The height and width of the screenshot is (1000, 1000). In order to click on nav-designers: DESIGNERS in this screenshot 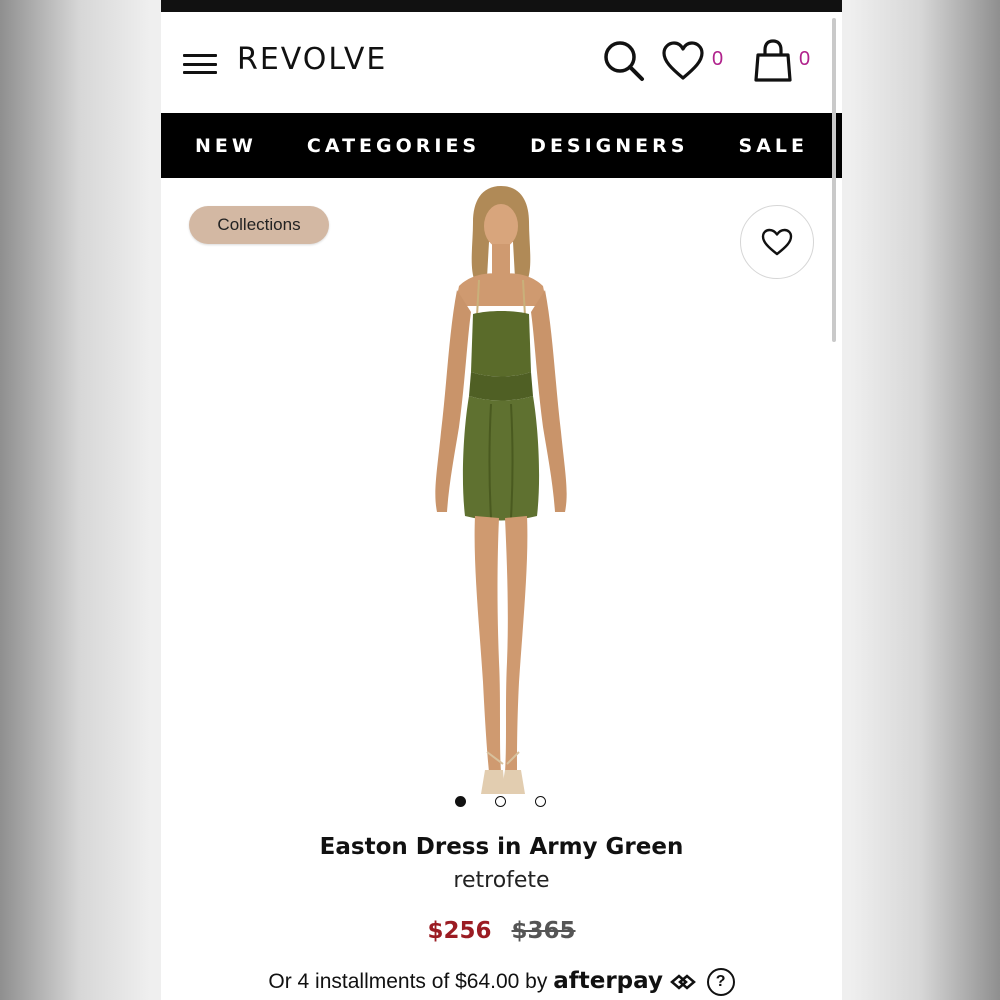, I will do `click(609, 146)`.